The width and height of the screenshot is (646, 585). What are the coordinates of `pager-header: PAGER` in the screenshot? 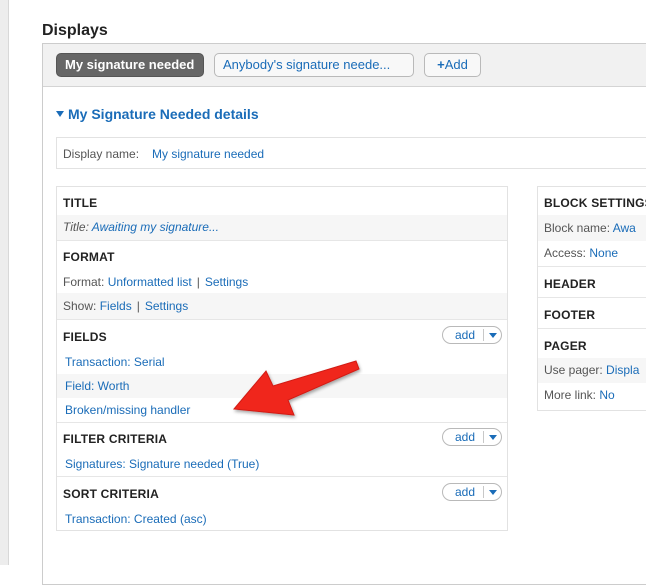 It's located at (565, 346).